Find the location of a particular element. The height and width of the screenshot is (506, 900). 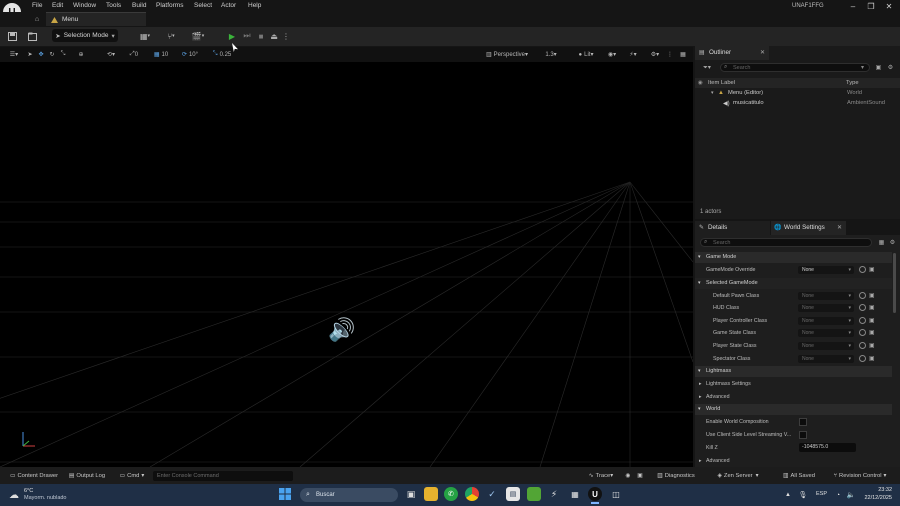

tab-details: ✎ Details is located at coordinates (732, 228).